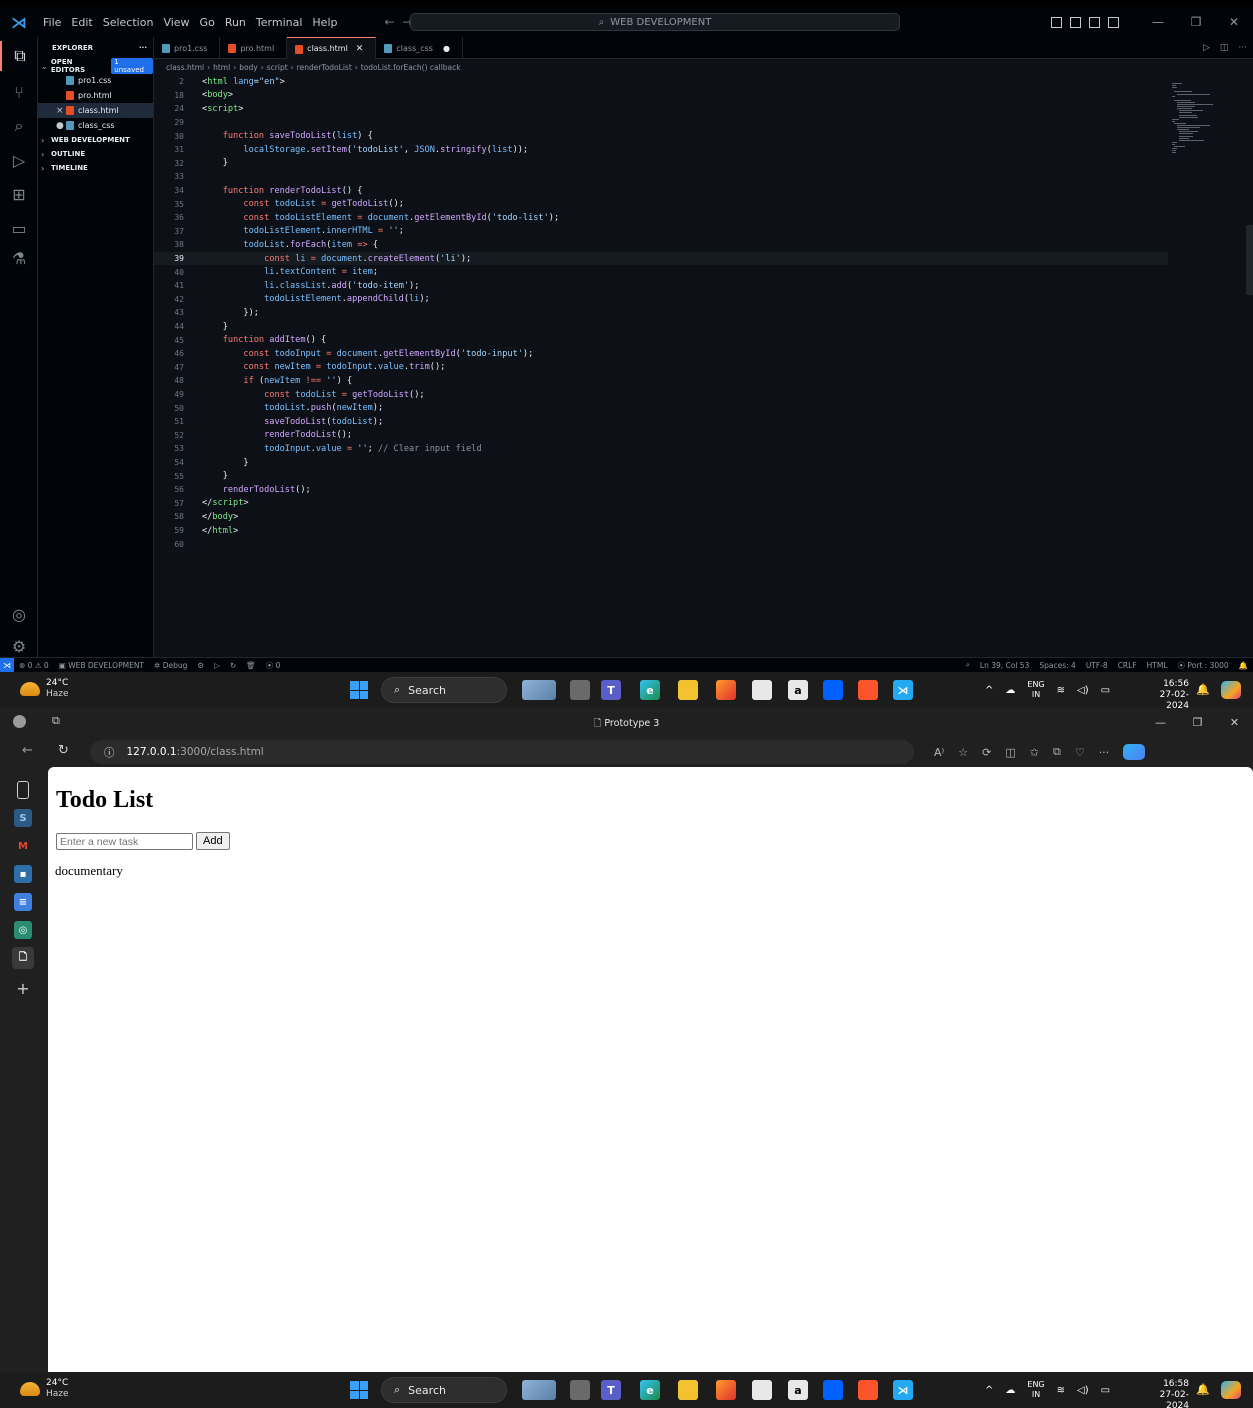 The image size is (1253, 1408). What do you see at coordinates (661, 191) in the screenshot?
I see `code-line: 34 function renderTodoList() {` at bounding box center [661, 191].